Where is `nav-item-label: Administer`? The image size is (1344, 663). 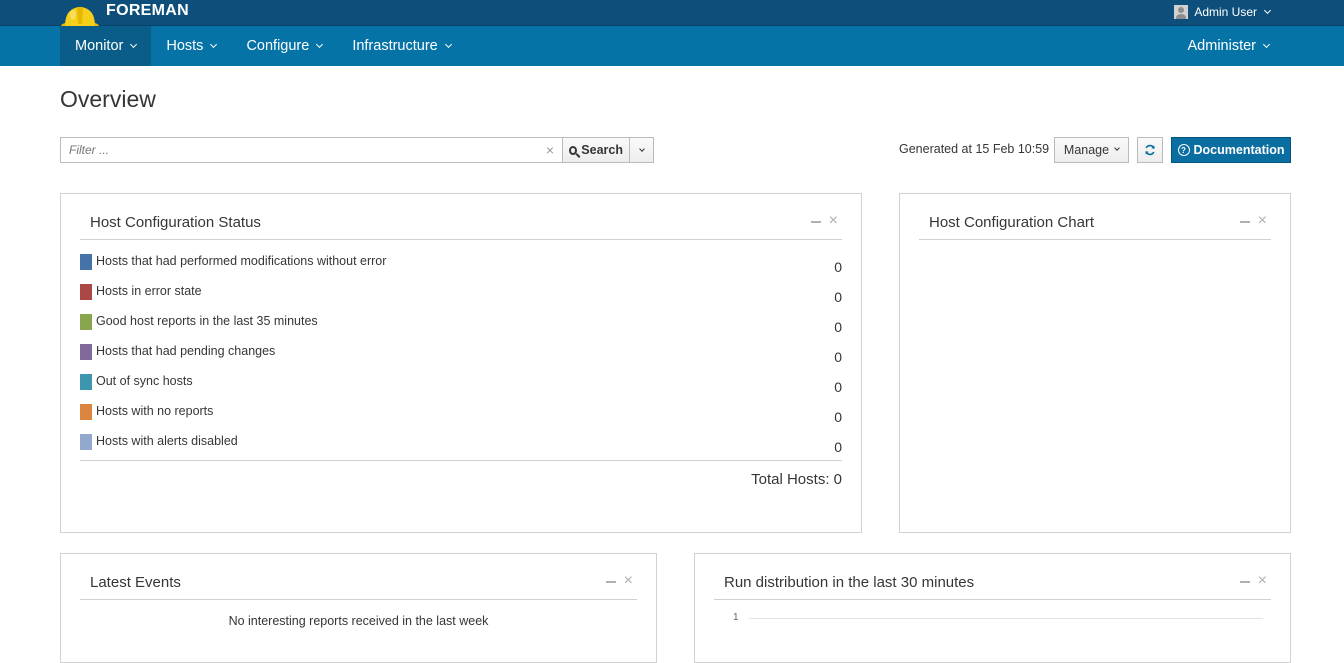
nav-item-label: Administer is located at coordinates (1222, 46).